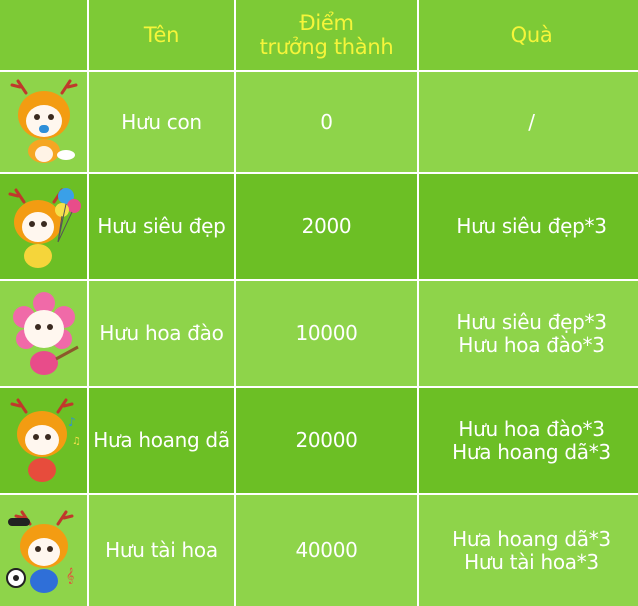 The width and height of the screenshot is (638, 606). What do you see at coordinates (531, 451) in the screenshot?
I see `row-4-gift-line2: Hưa hoang dã*3` at bounding box center [531, 451].